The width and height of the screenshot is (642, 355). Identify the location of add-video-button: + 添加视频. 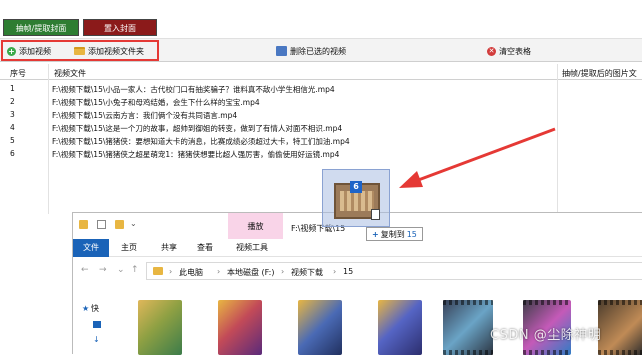
(29, 51).